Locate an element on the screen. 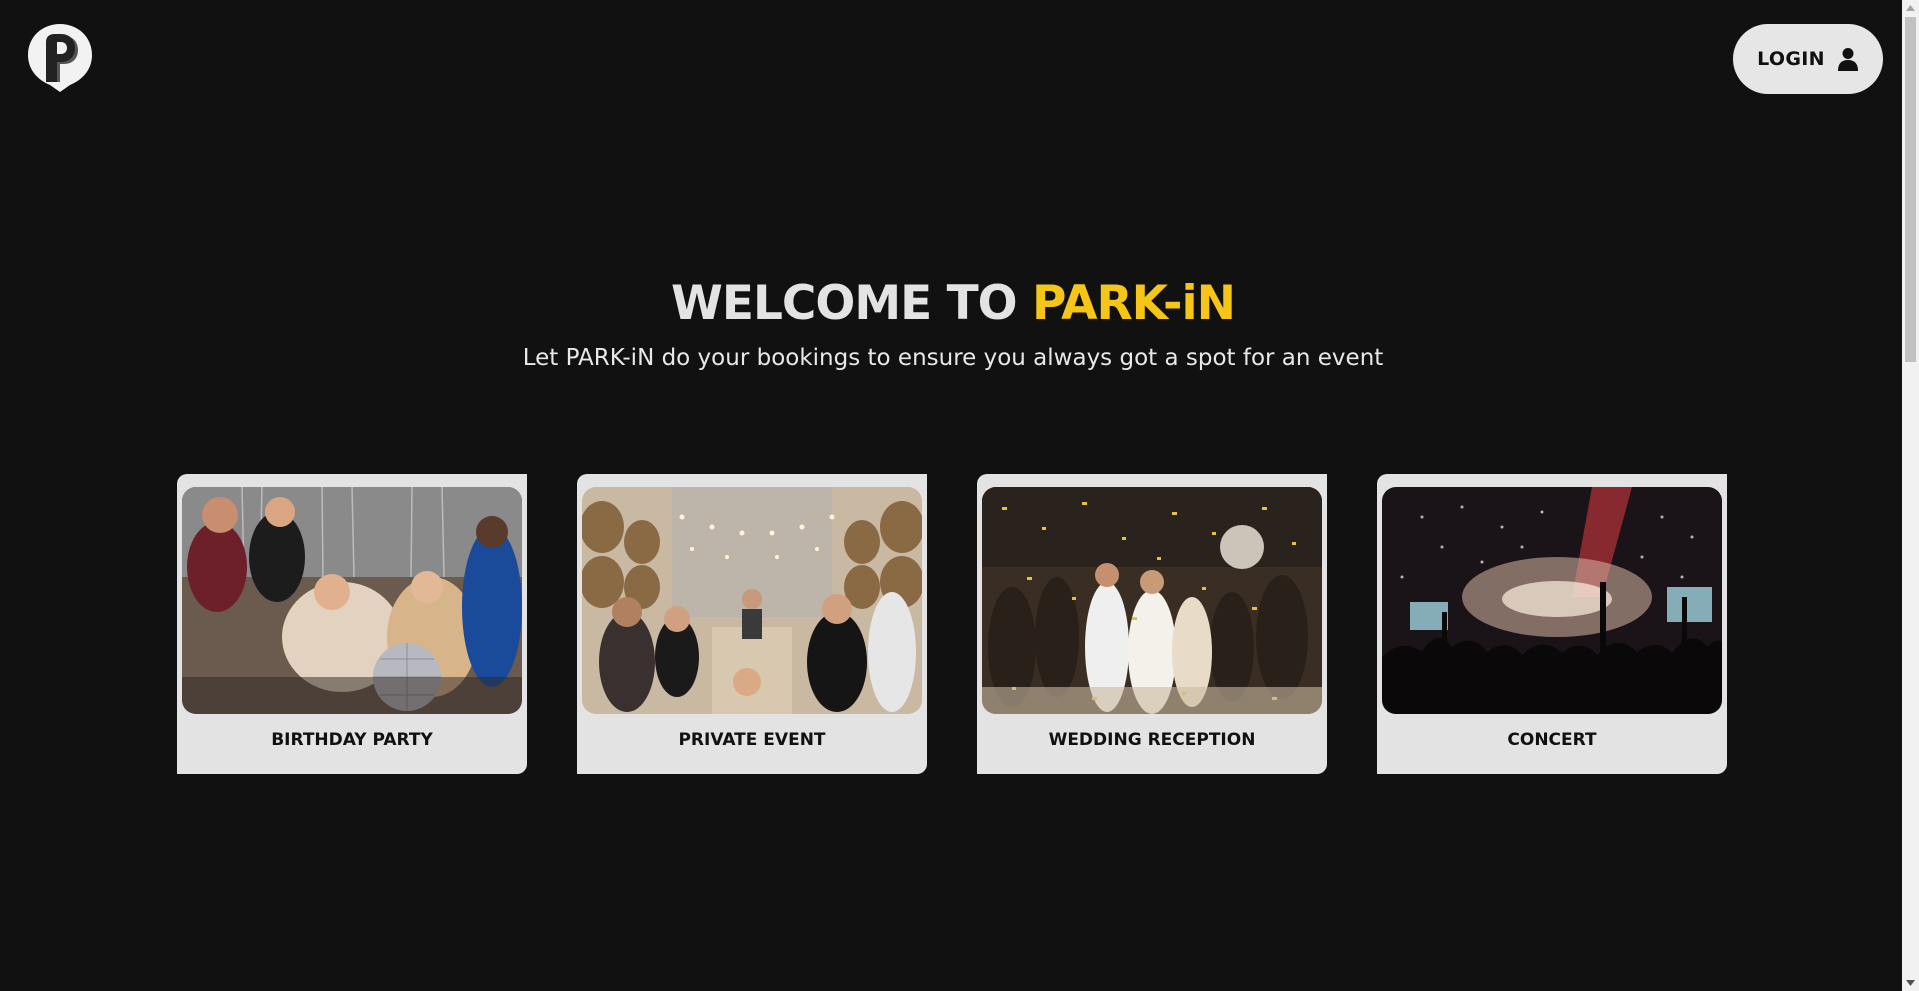 The height and width of the screenshot is (991, 1919). private-event-photo is located at coordinates (752, 600).